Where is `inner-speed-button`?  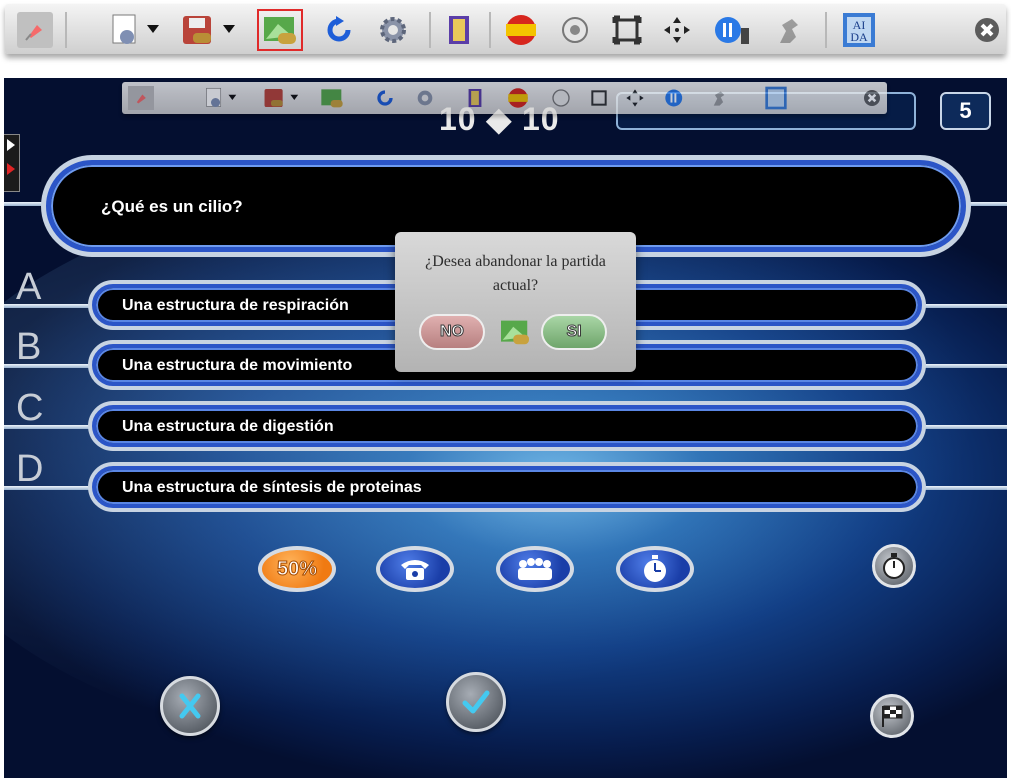 inner-speed-button is located at coordinates (719, 98).